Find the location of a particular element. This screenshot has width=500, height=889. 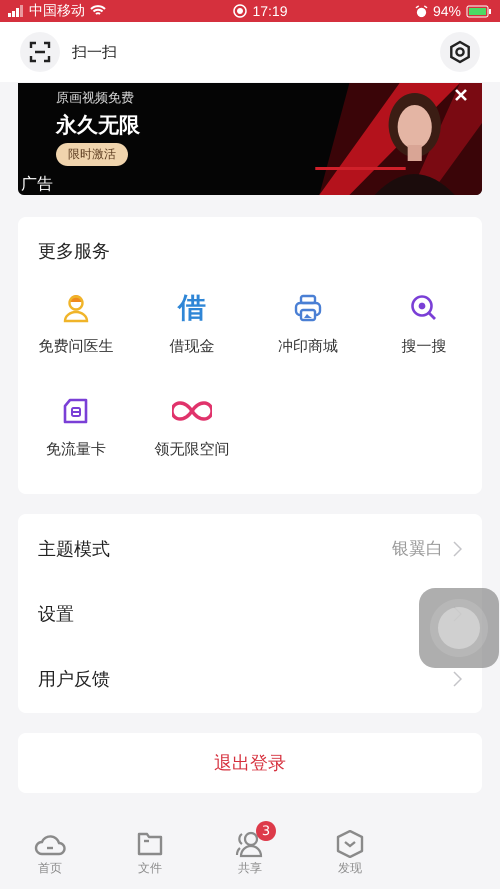

ad-label: 广告 is located at coordinates (37, 184).